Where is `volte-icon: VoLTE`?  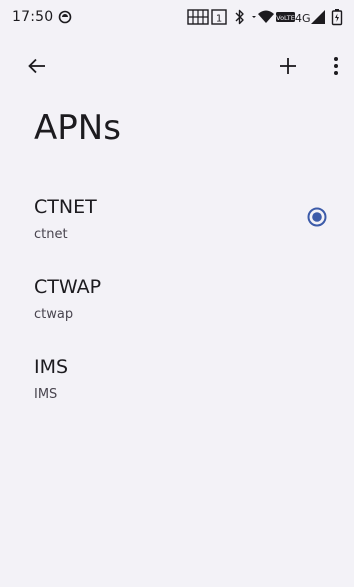
volte-icon: VoLTE is located at coordinates (285, 17).